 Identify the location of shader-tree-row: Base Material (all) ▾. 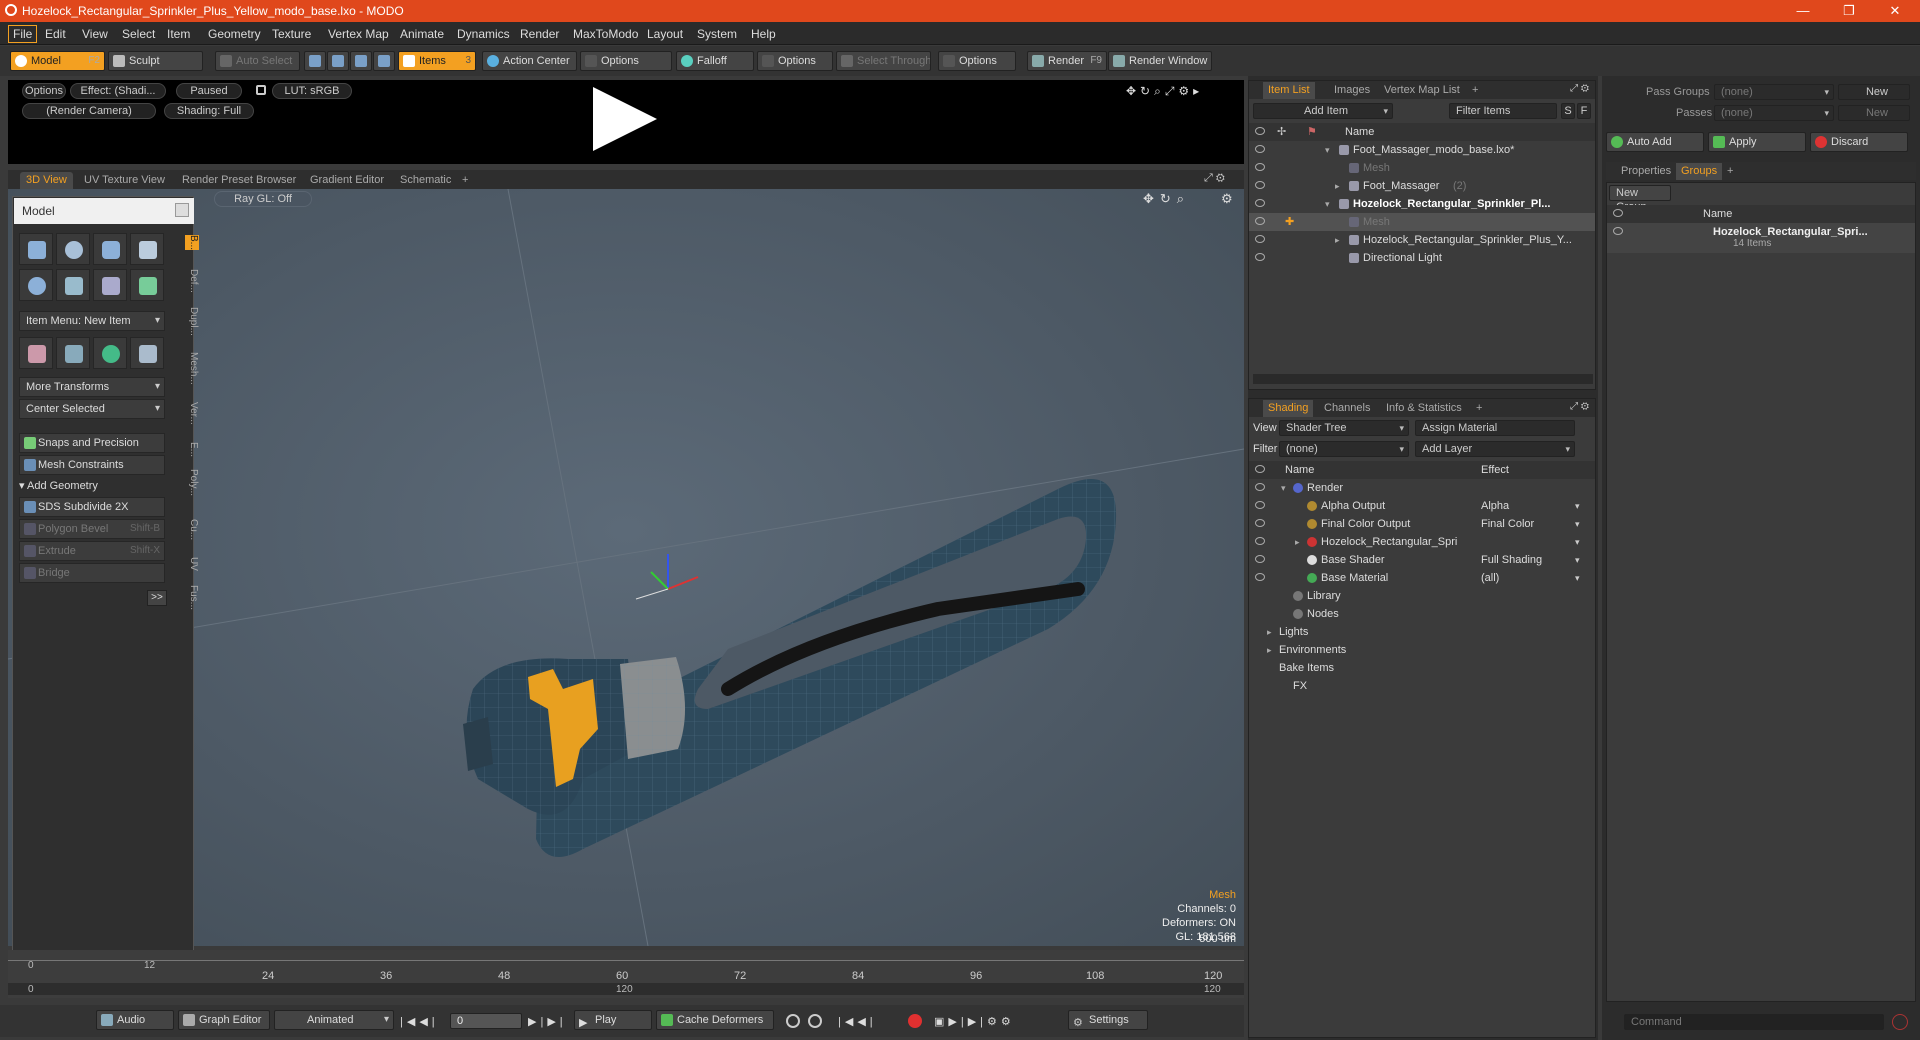
(1422, 578).